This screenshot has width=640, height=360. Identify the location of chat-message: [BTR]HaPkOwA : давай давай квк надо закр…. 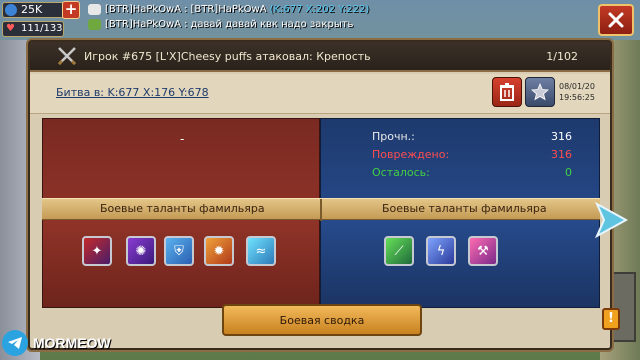
(298, 24).